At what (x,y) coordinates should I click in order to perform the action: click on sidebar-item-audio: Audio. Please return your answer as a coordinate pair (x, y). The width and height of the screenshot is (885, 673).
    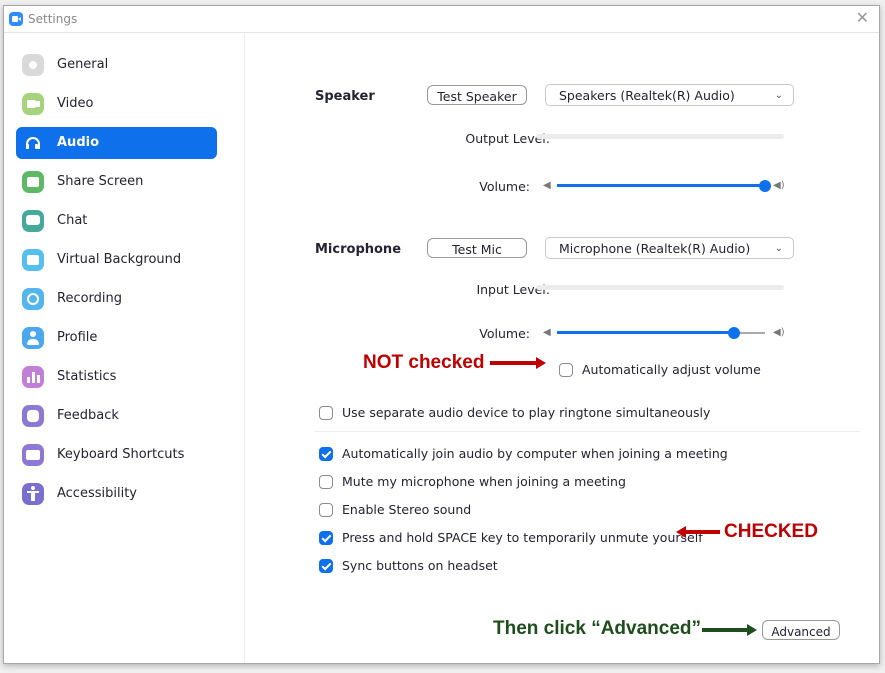
    Looking at the image, I should click on (116, 143).